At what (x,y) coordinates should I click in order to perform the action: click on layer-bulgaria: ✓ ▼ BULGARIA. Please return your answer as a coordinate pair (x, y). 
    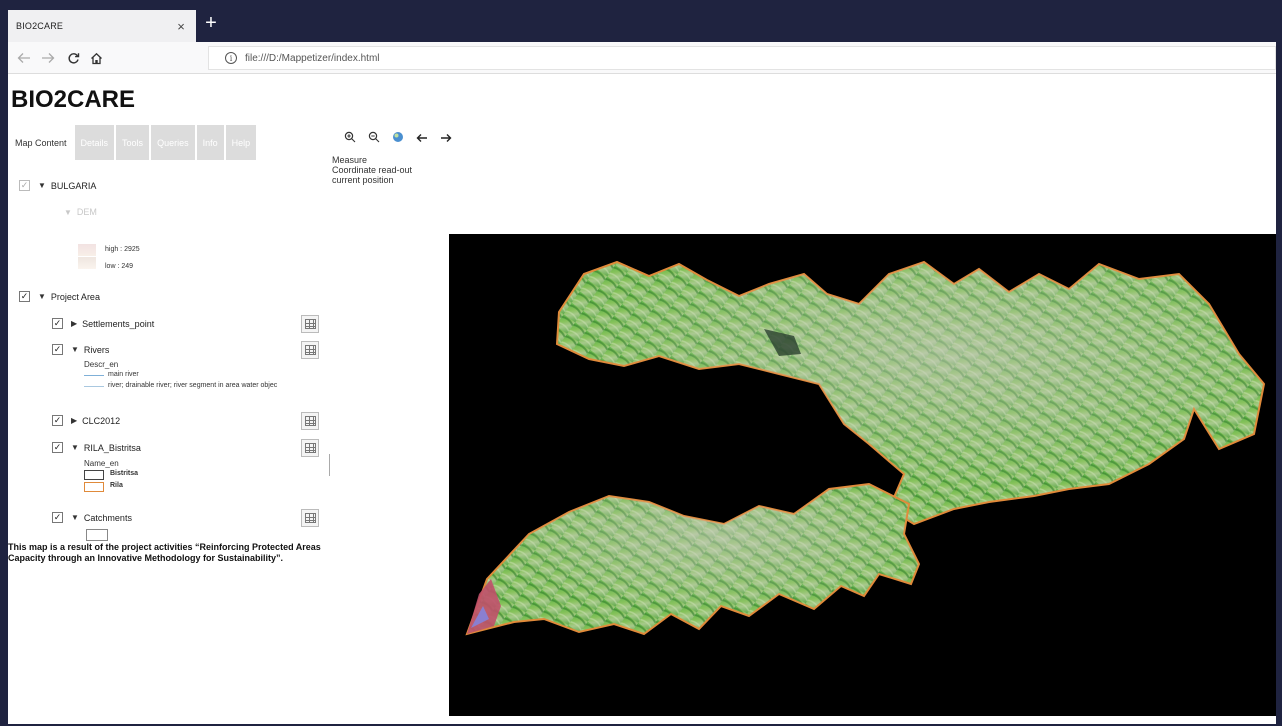
    Looking at the image, I should click on (57, 185).